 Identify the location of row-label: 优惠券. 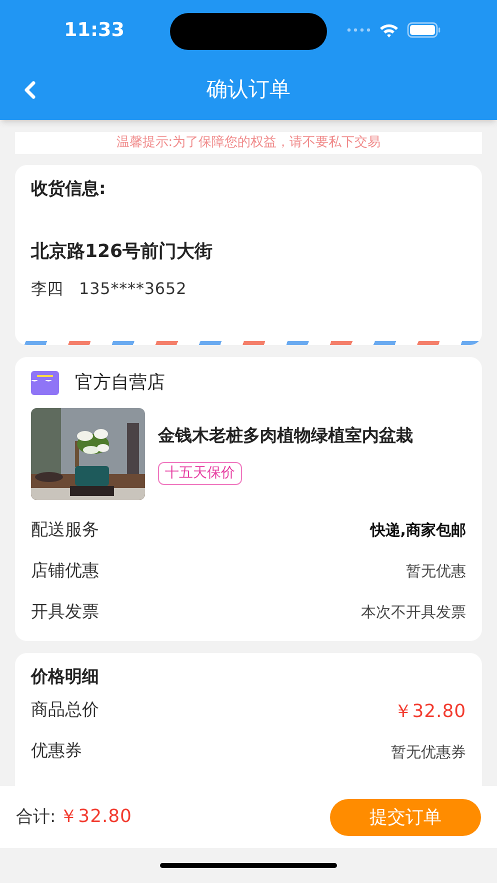
(56, 752).